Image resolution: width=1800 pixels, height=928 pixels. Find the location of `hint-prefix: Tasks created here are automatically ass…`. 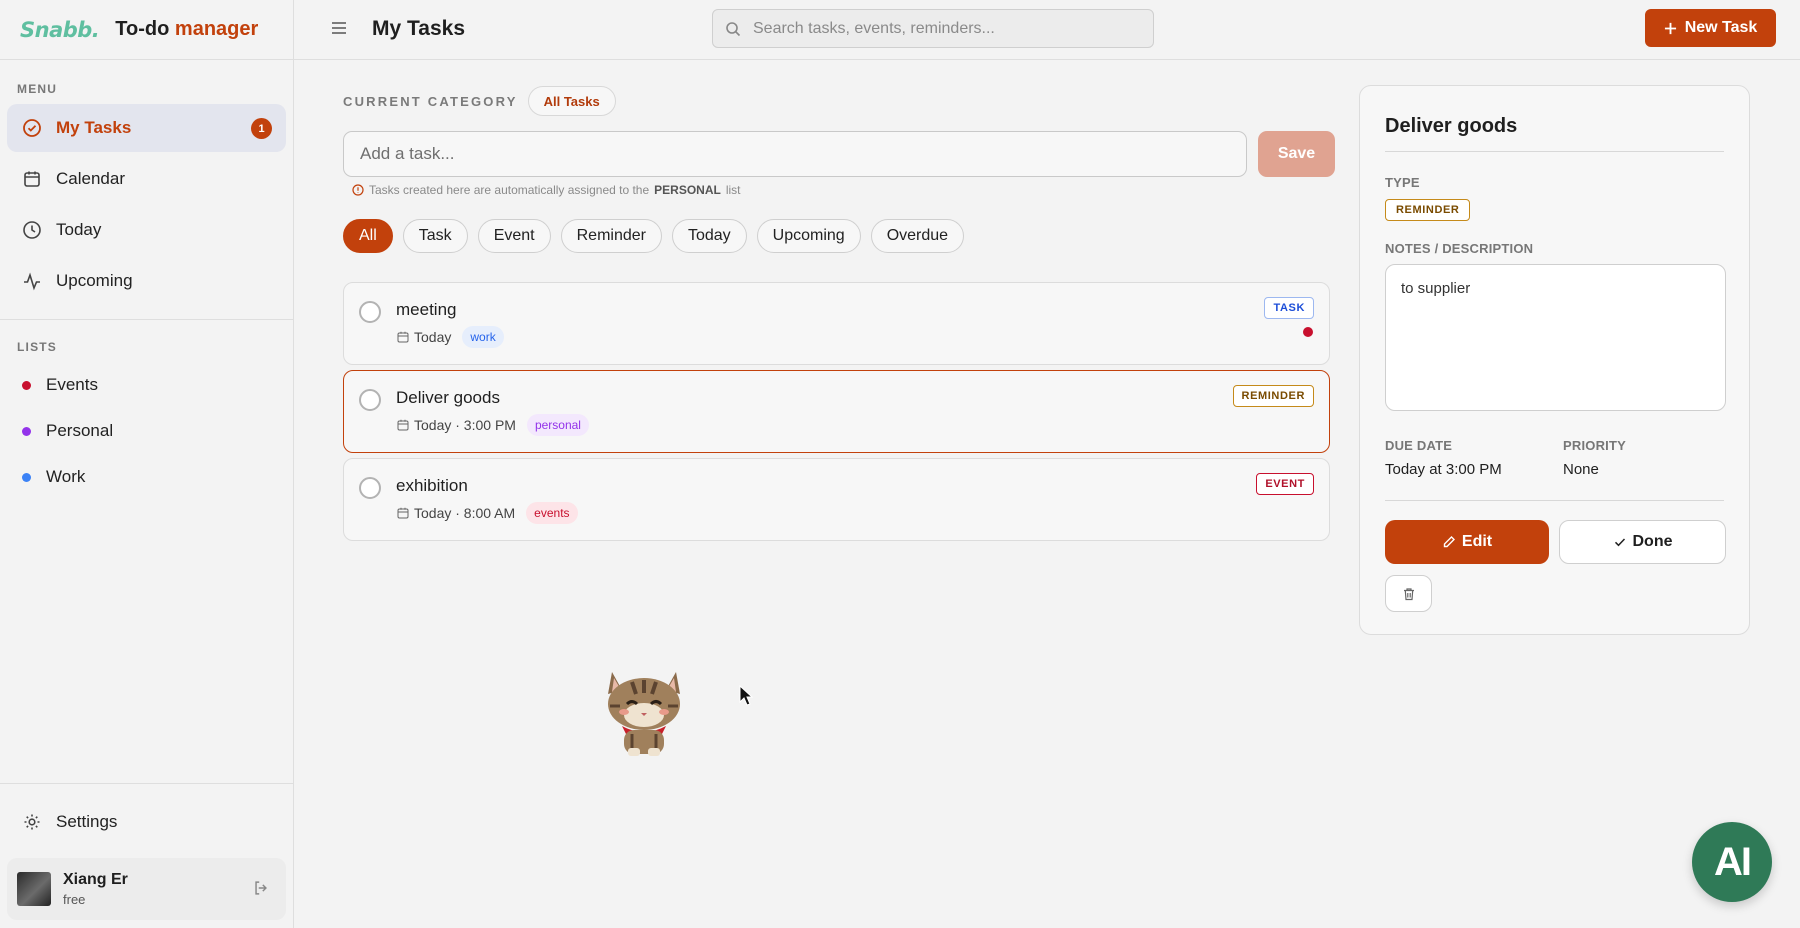

hint-prefix: Tasks created here are automatically ass… is located at coordinates (509, 190).